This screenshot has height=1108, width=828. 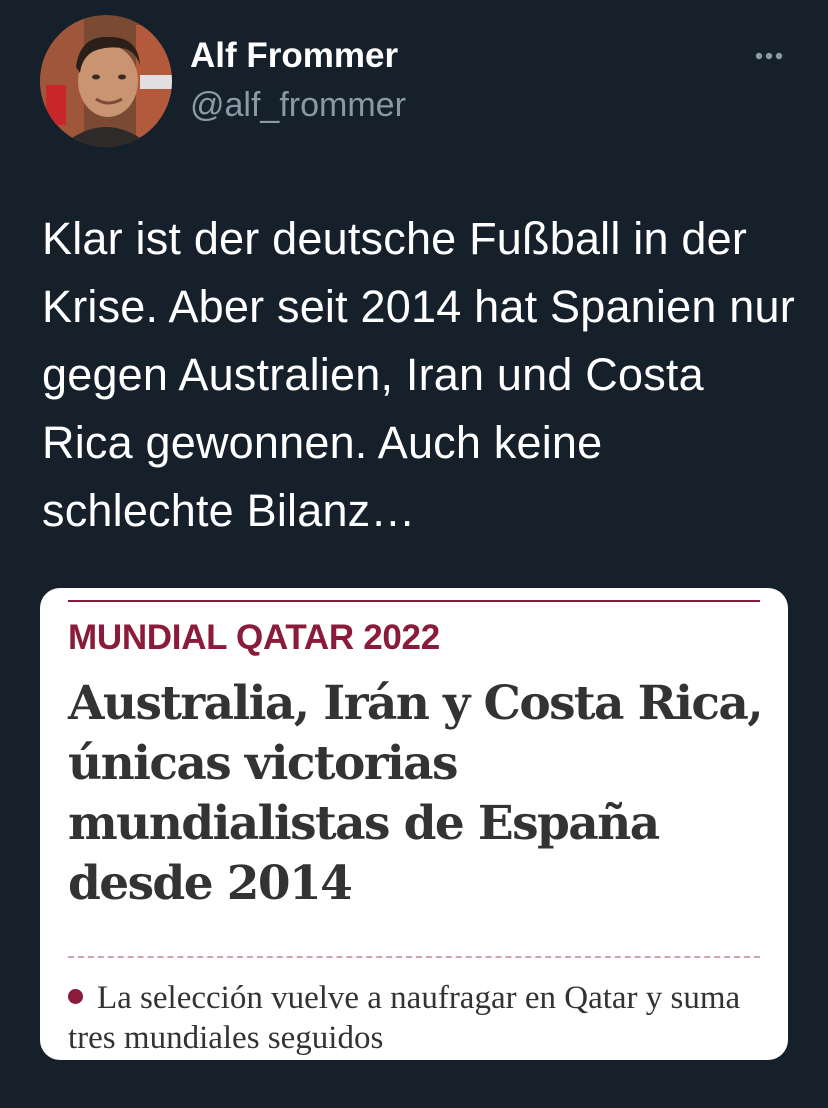 What do you see at coordinates (298, 105) in the screenshot?
I see `author-handle: @alf_frommer` at bounding box center [298, 105].